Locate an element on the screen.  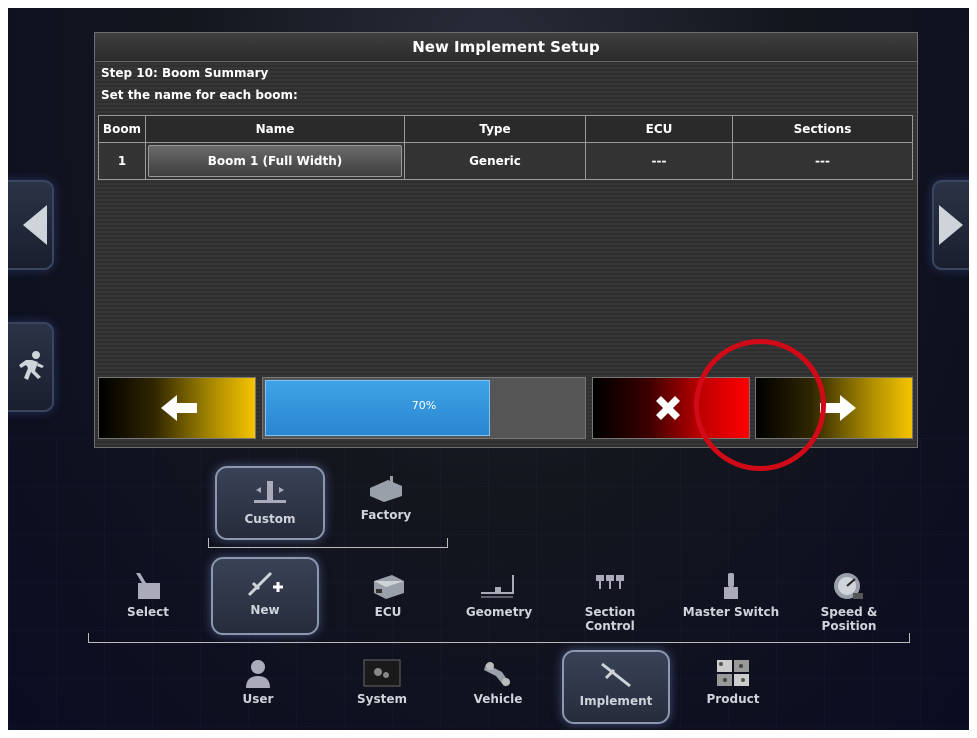
next-page-button is located at coordinates (950, 225).